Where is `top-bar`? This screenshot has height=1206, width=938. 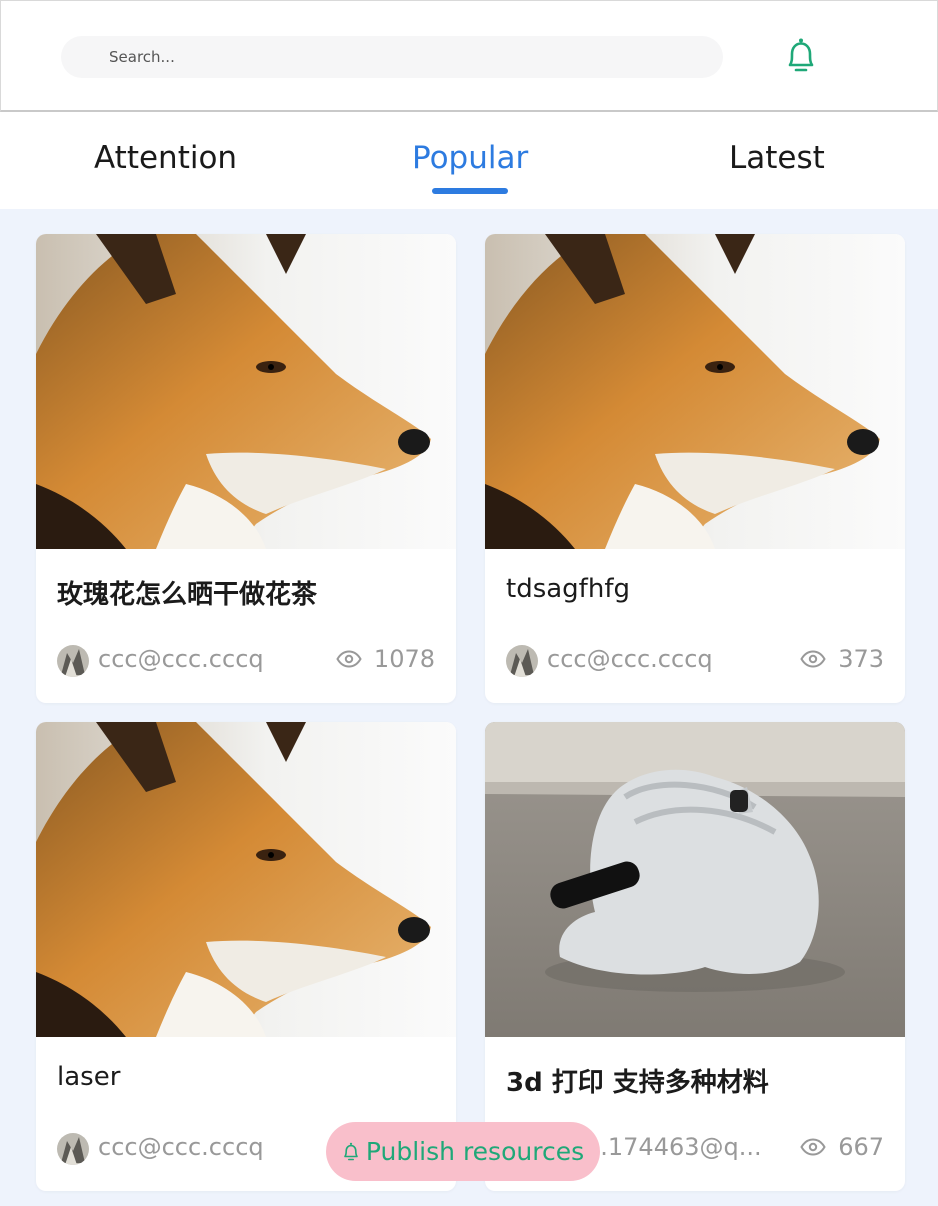 top-bar is located at coordinates (469, 56).